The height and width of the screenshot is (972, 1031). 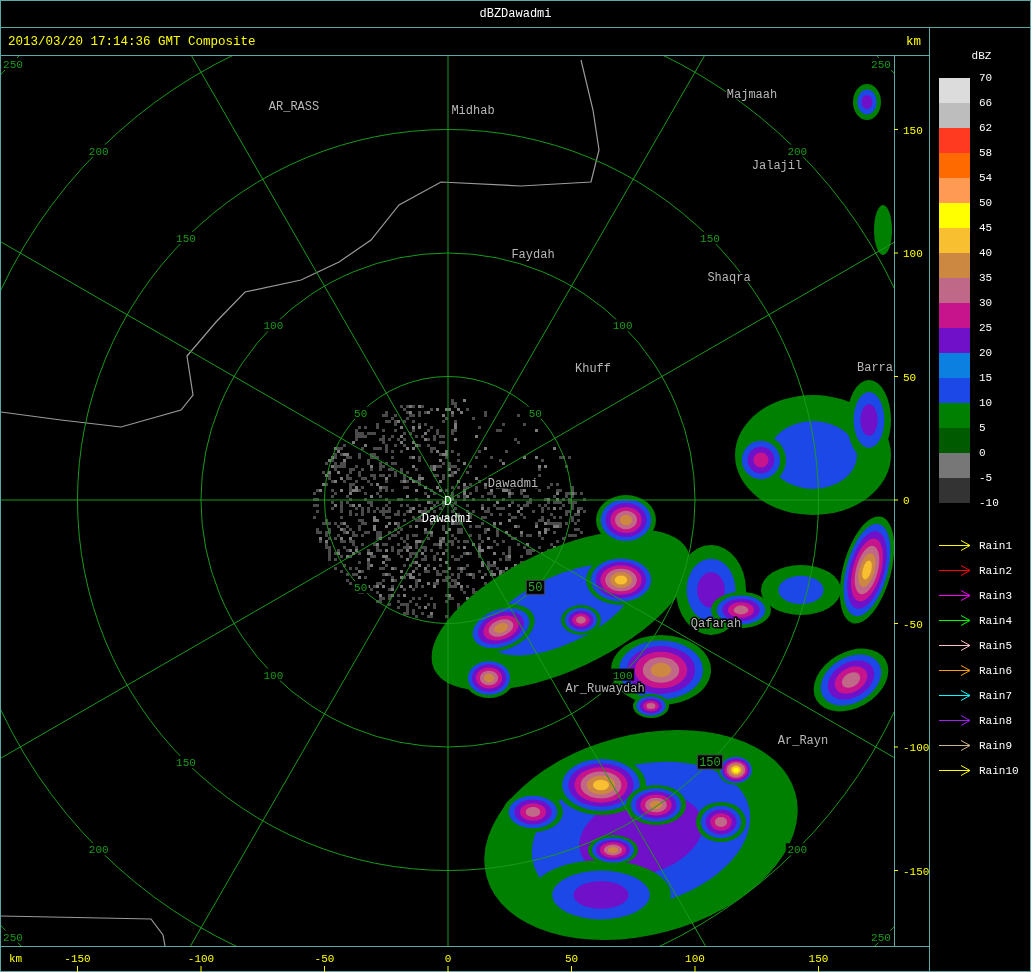 What do you see at coordinates (777, 166) in the screenshot?
I see `place-label: Jalajil` at bounding box center [777, 166].